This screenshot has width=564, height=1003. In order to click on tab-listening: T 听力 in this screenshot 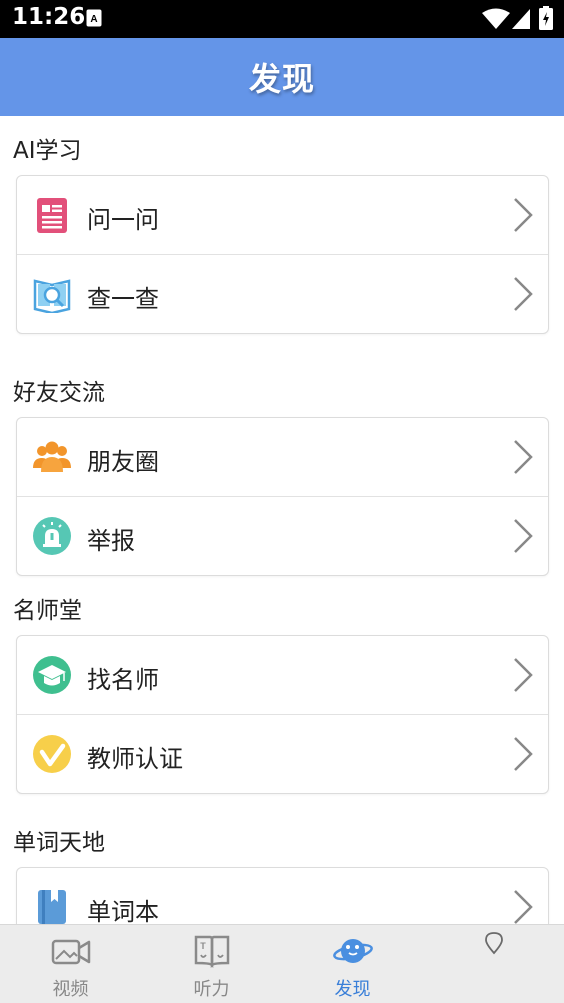, I will do `click(211, 964)`.